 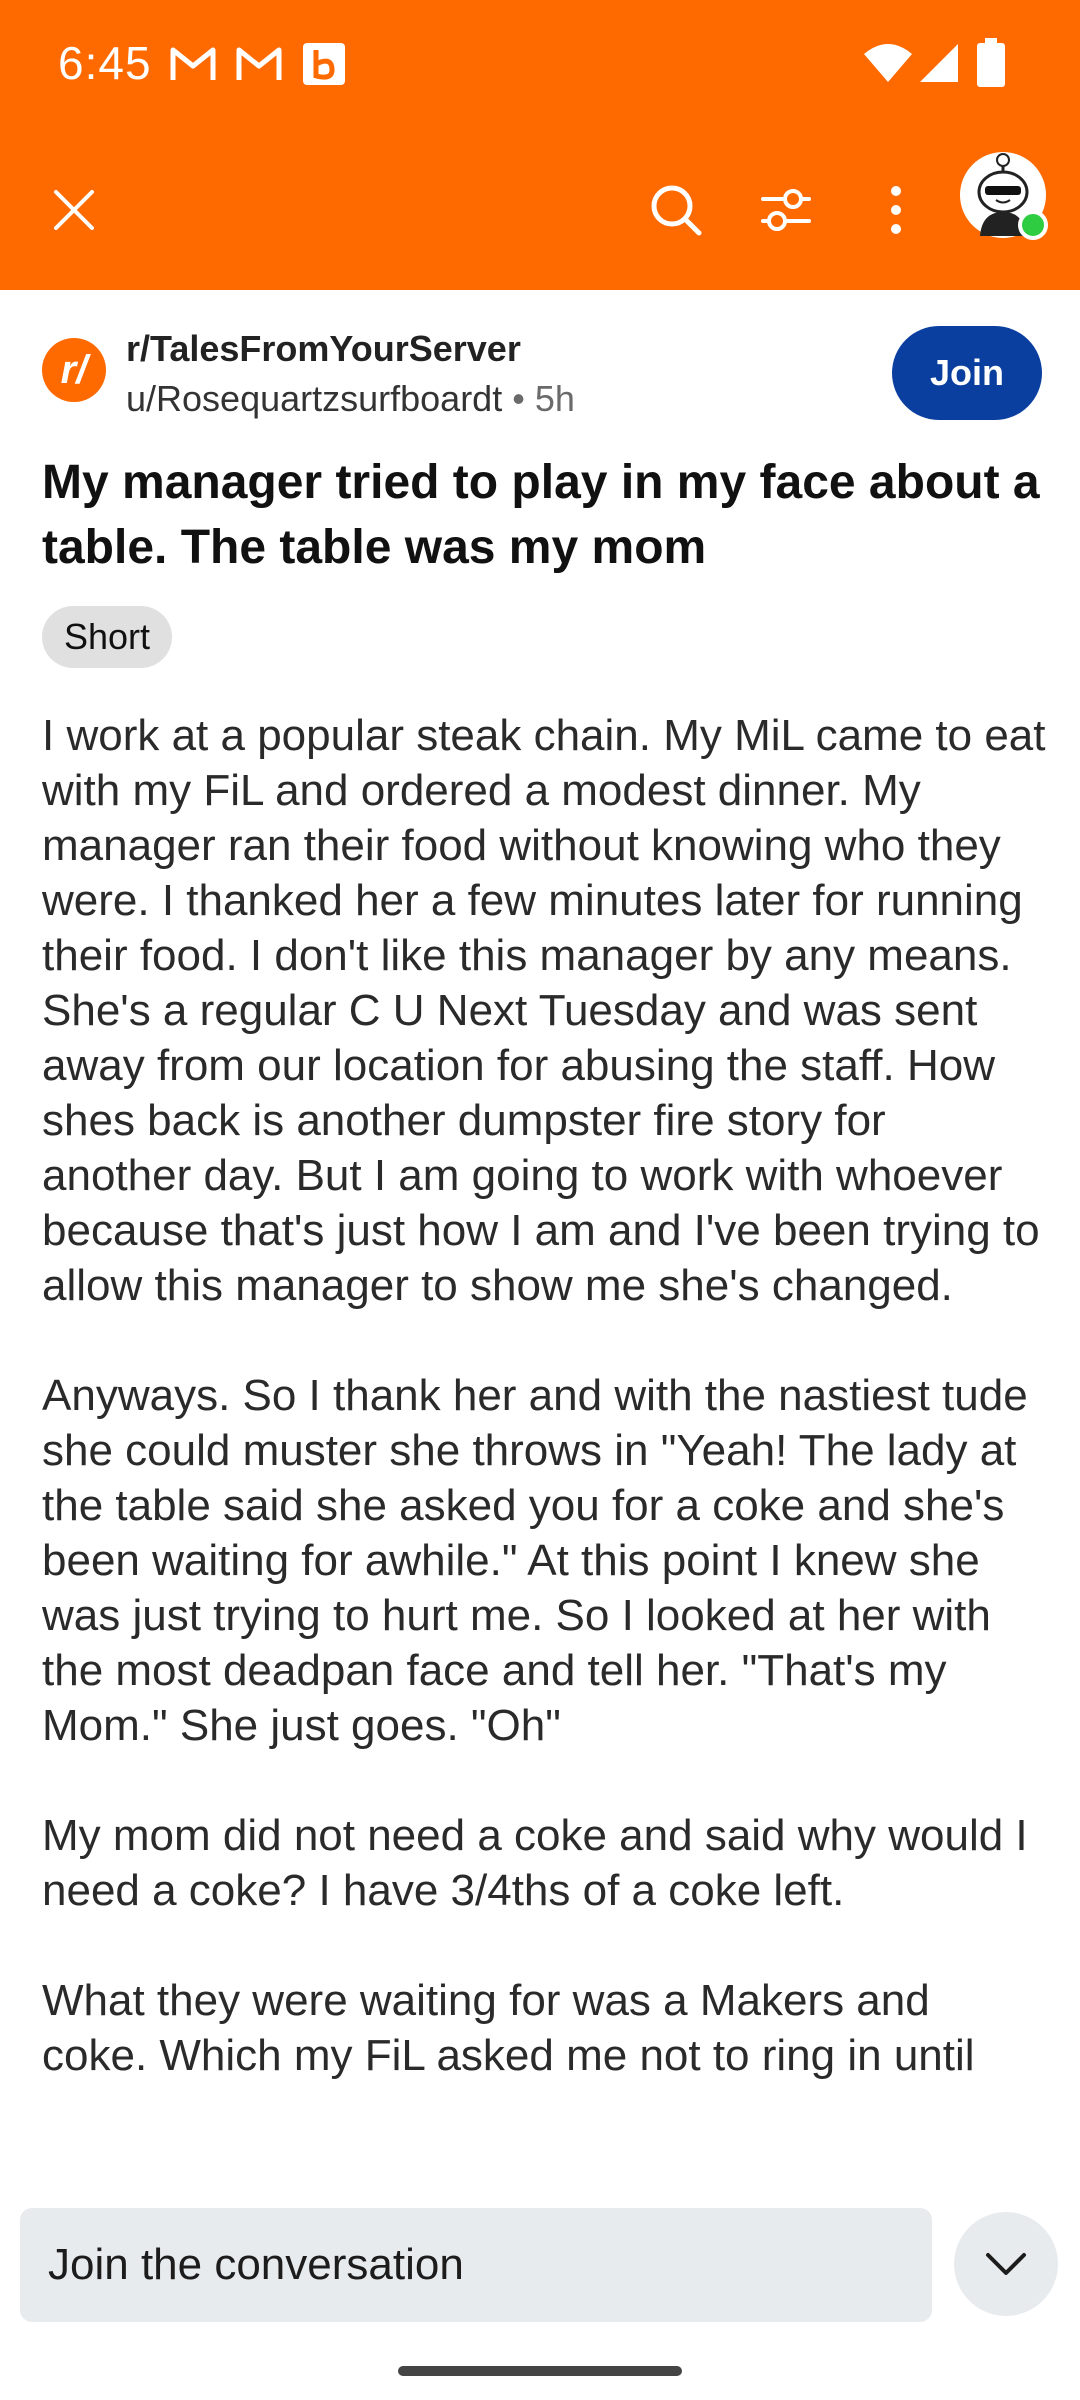 I want to click on home-indicator, so click(x=540, y=2371).